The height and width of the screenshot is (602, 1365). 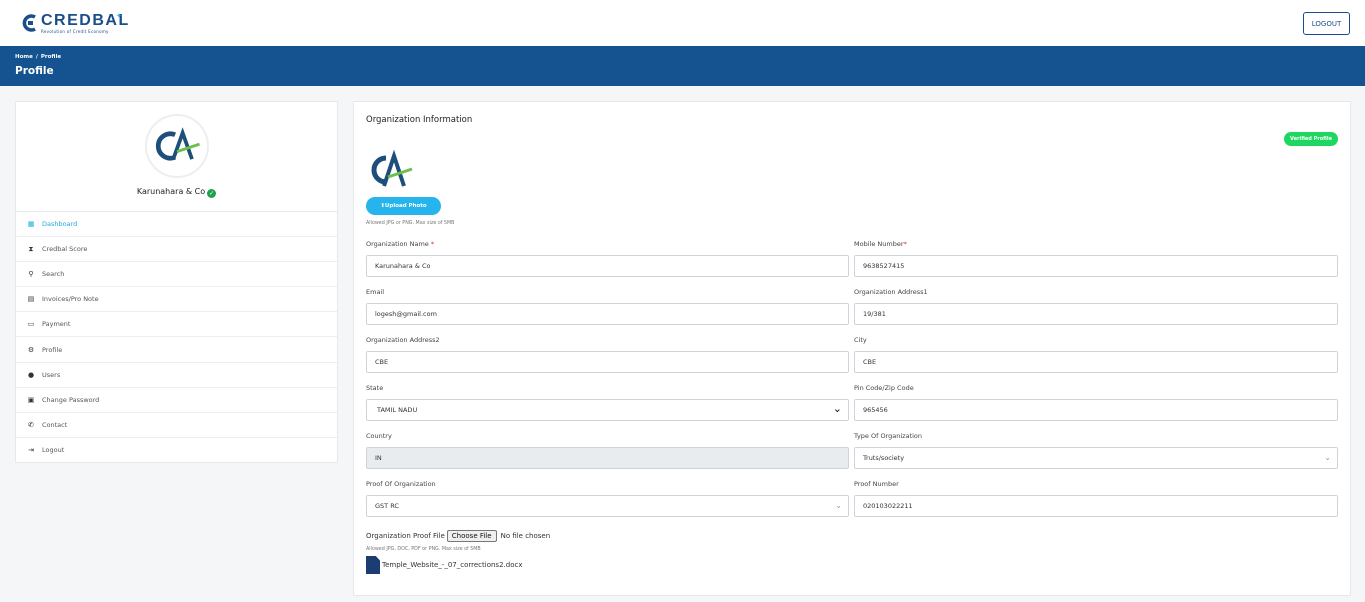 I want to click on org-name-label: Organization Name *, so click(x=400, y=244).